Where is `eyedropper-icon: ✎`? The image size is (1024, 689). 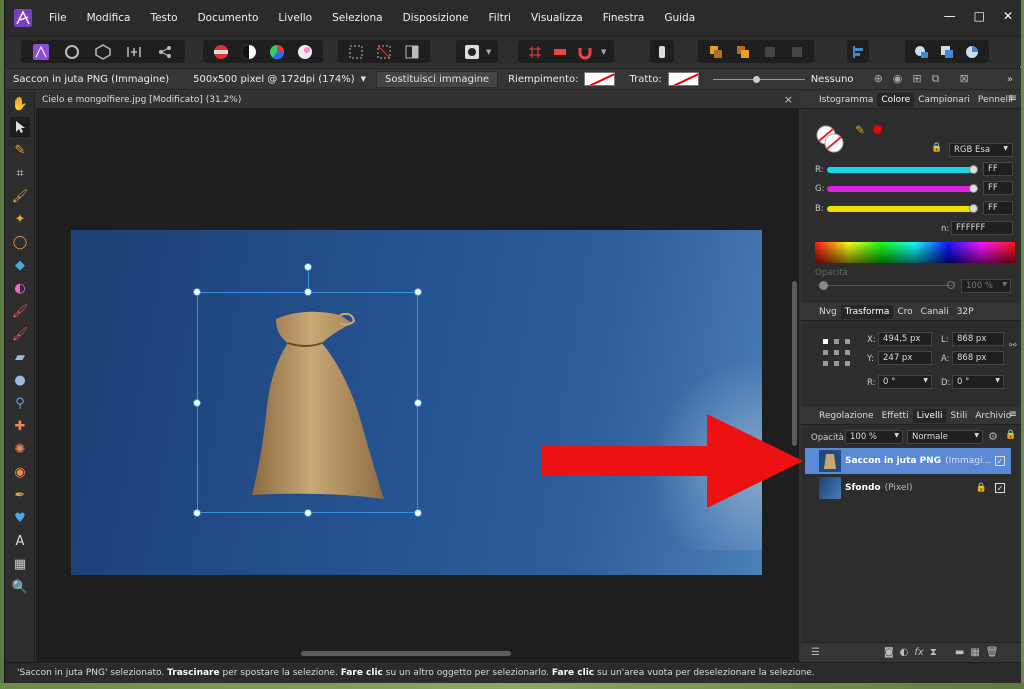 eyedropper-icon: ✎ is located at coordinates (860, 130).